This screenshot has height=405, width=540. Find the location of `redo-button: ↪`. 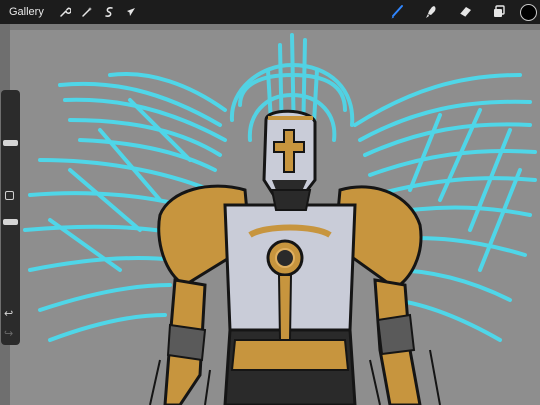

redo-button: ↪ is located at coordinates (8, 334).